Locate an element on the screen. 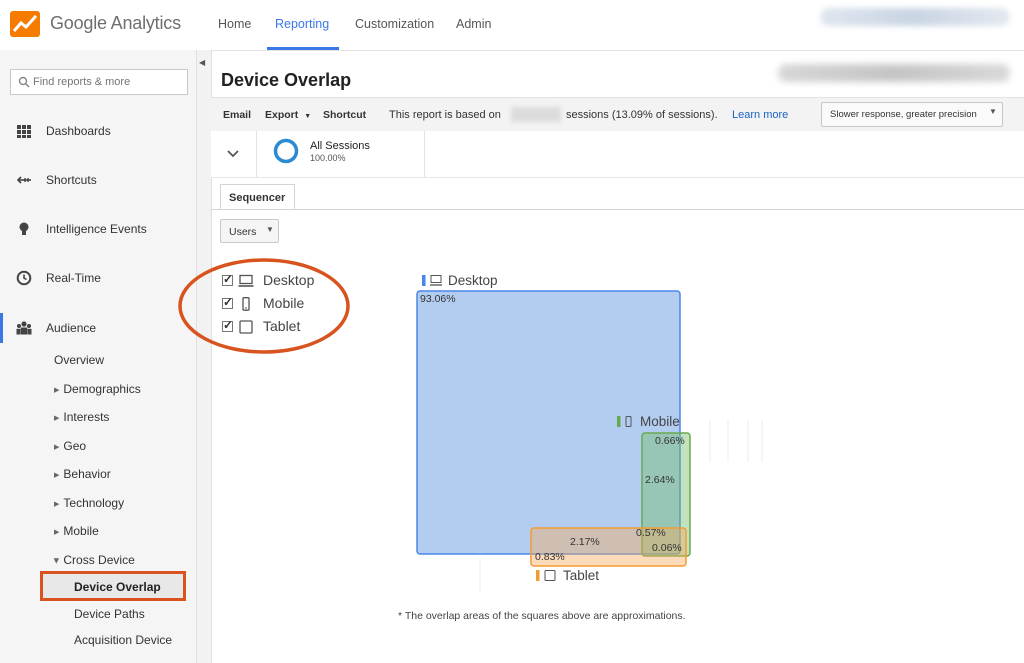 The height and width of the screenshot is (663, 1024). sidebar-item-label: Shortcuts is located at coordinates (71, 180).